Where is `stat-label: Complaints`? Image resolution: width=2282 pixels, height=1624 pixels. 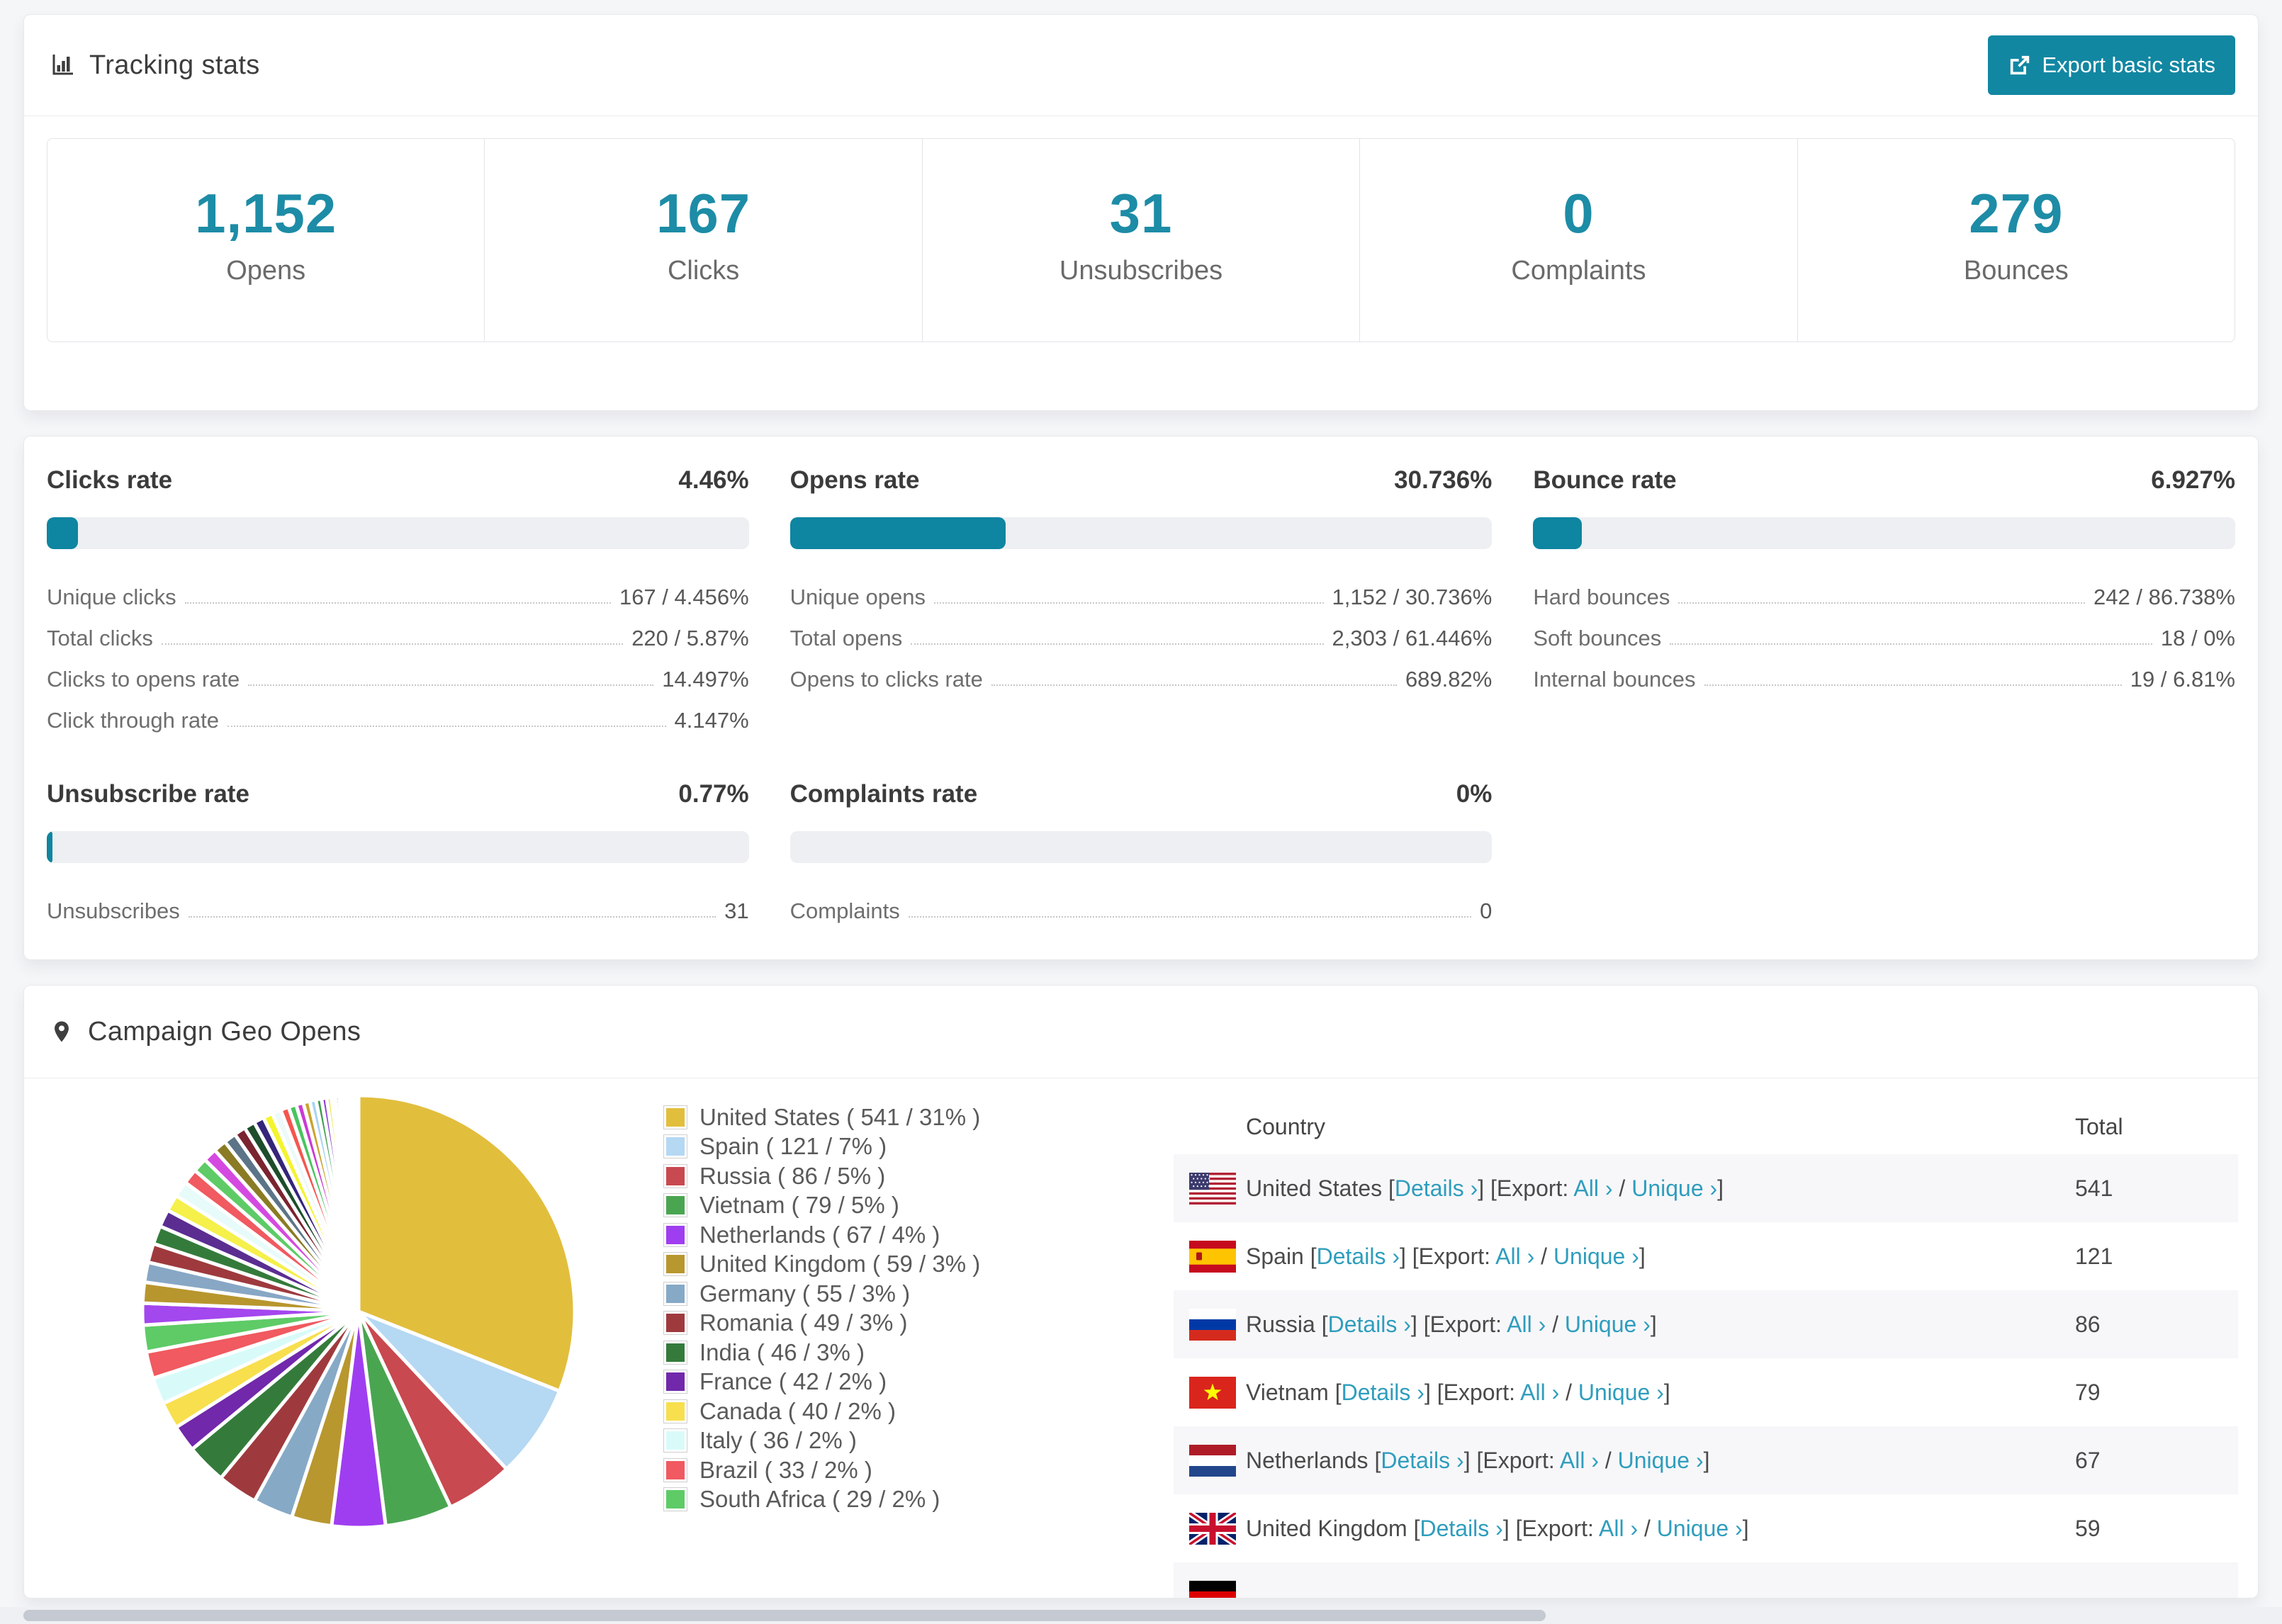
stat-label: Complaints is located at coordinates (1578, 271).